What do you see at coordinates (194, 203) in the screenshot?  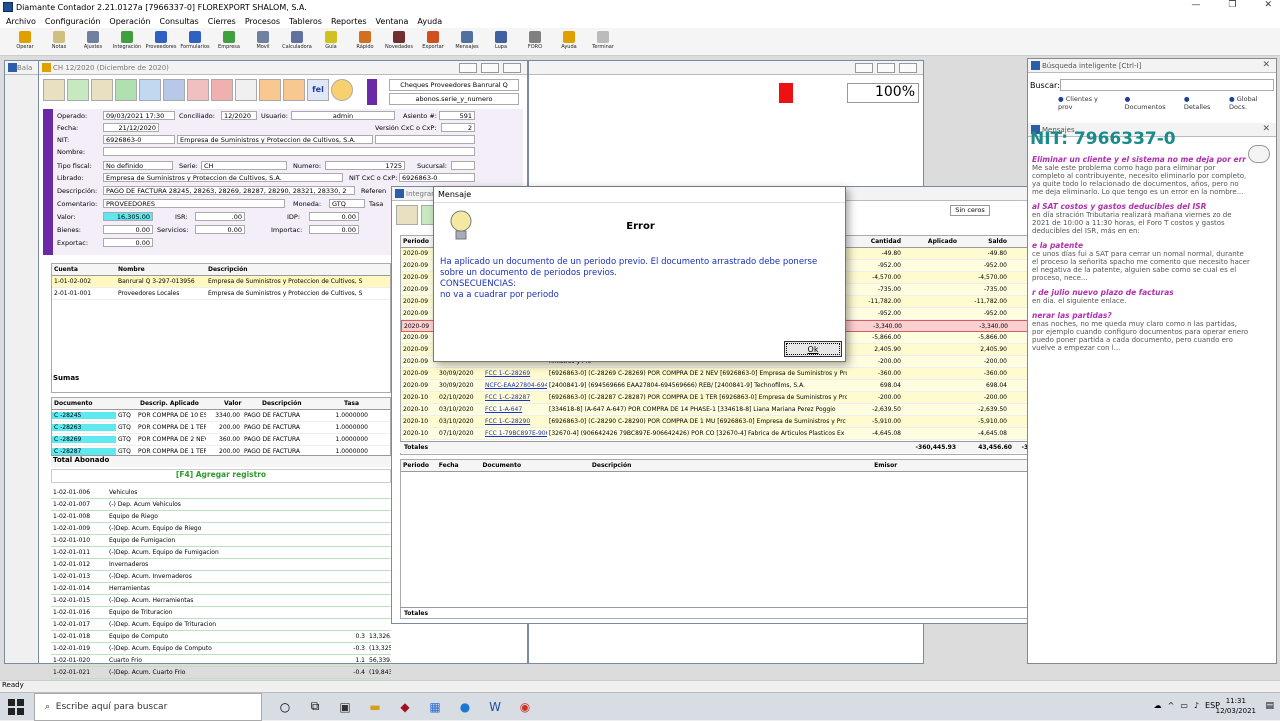 I see `comentario-field: PROVEEDORES` at bounding box center [194, 203].